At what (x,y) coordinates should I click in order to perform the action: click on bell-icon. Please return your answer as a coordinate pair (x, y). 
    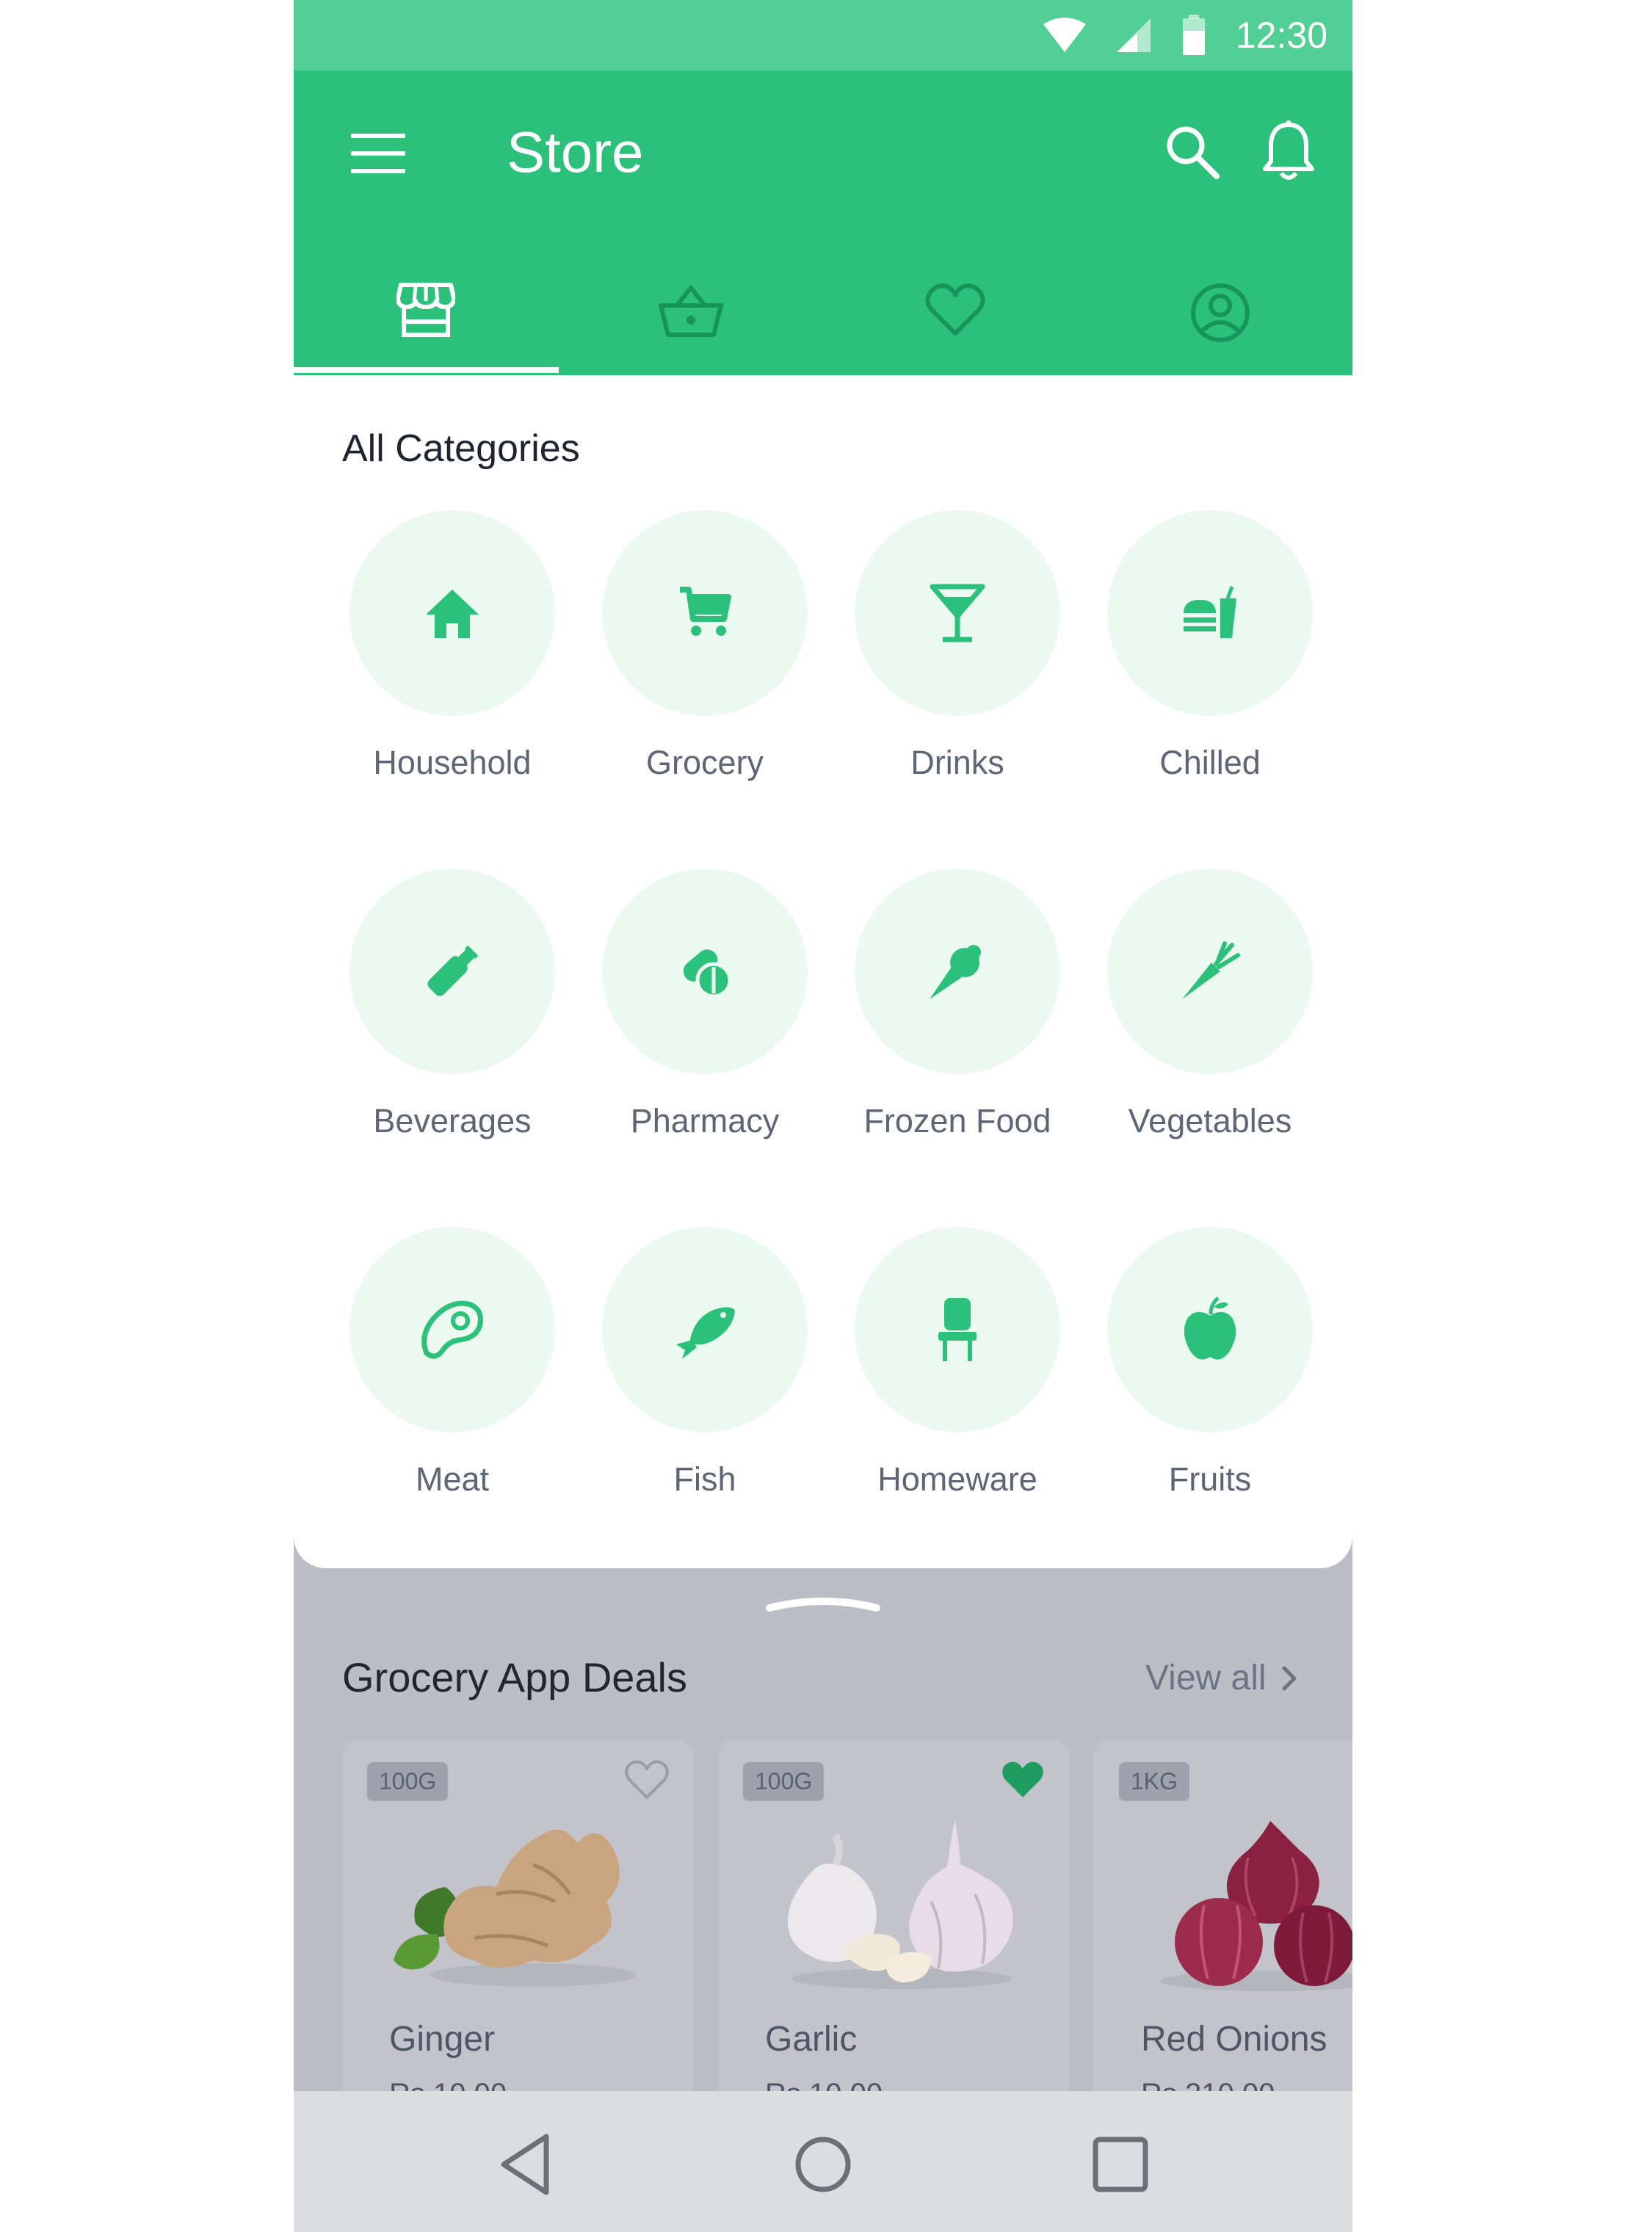
    Looking at the image, I should click on (1288, 152).